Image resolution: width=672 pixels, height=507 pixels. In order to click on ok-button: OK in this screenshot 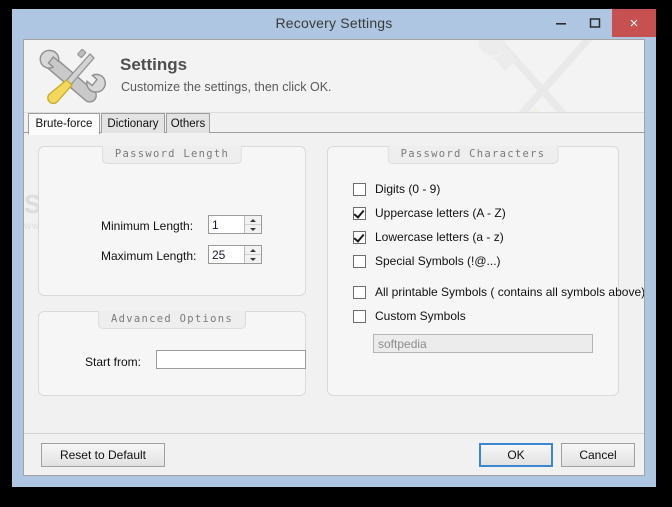, I will do `click(516, 455)`.